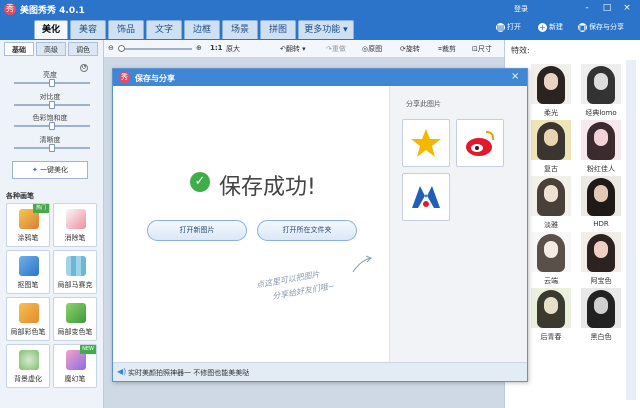 This screenshot has width=640, height=408. I want to click on weibo-icon, so click(480, 143).